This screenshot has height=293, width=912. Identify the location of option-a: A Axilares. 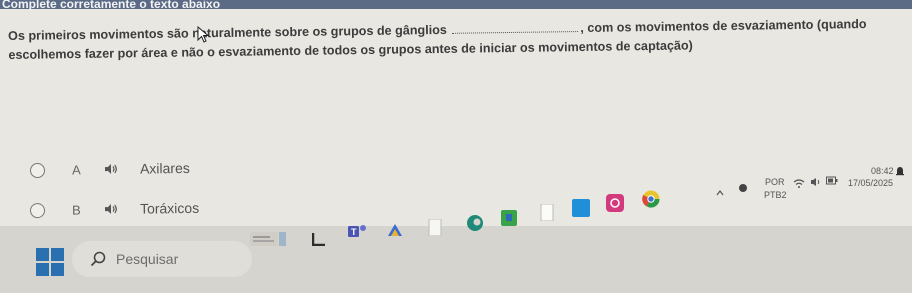
(109, 169).